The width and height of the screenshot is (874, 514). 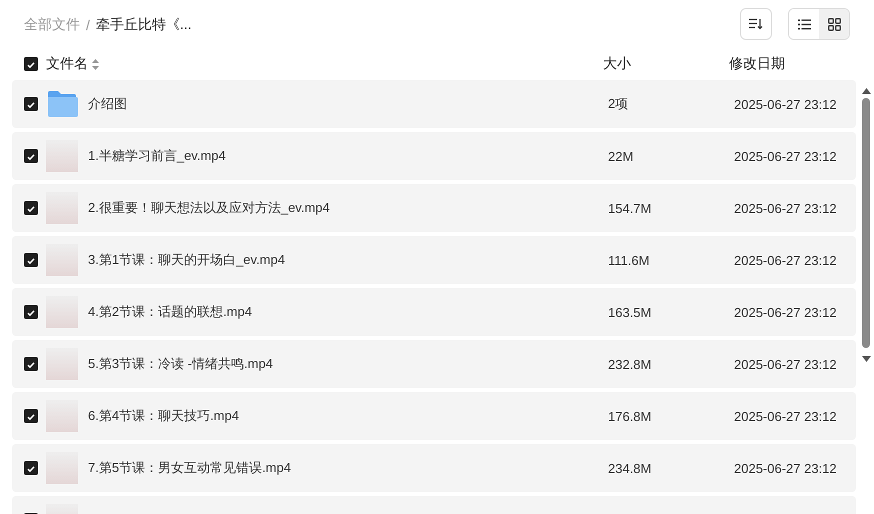 What do you see at coordinates (630, 208) in the screenshot?
I see `file-size: 154.7M` at bounding box center [630, 208].